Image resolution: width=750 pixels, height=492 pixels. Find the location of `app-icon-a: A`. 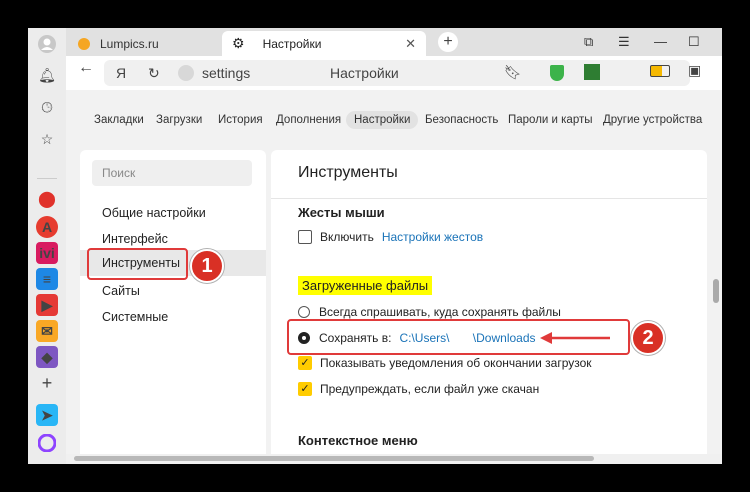

app-icon-a: A is located at coordinates (47, 227).